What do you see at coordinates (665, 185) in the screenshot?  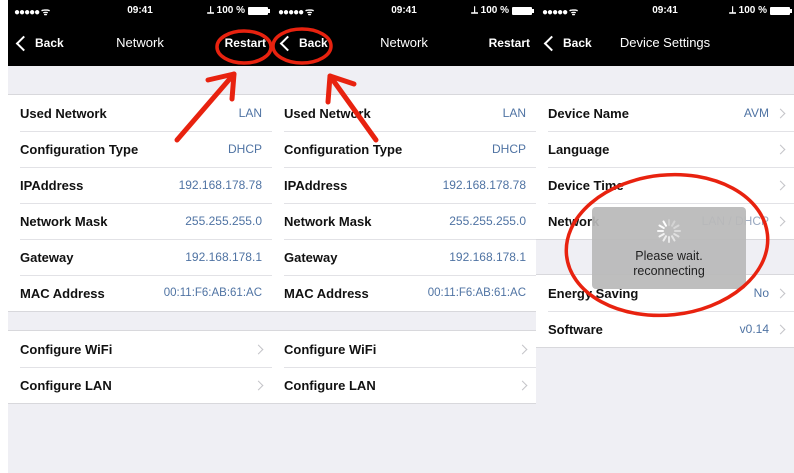 I see `device-time-row: Device Time` at bounding box center [665, 185].